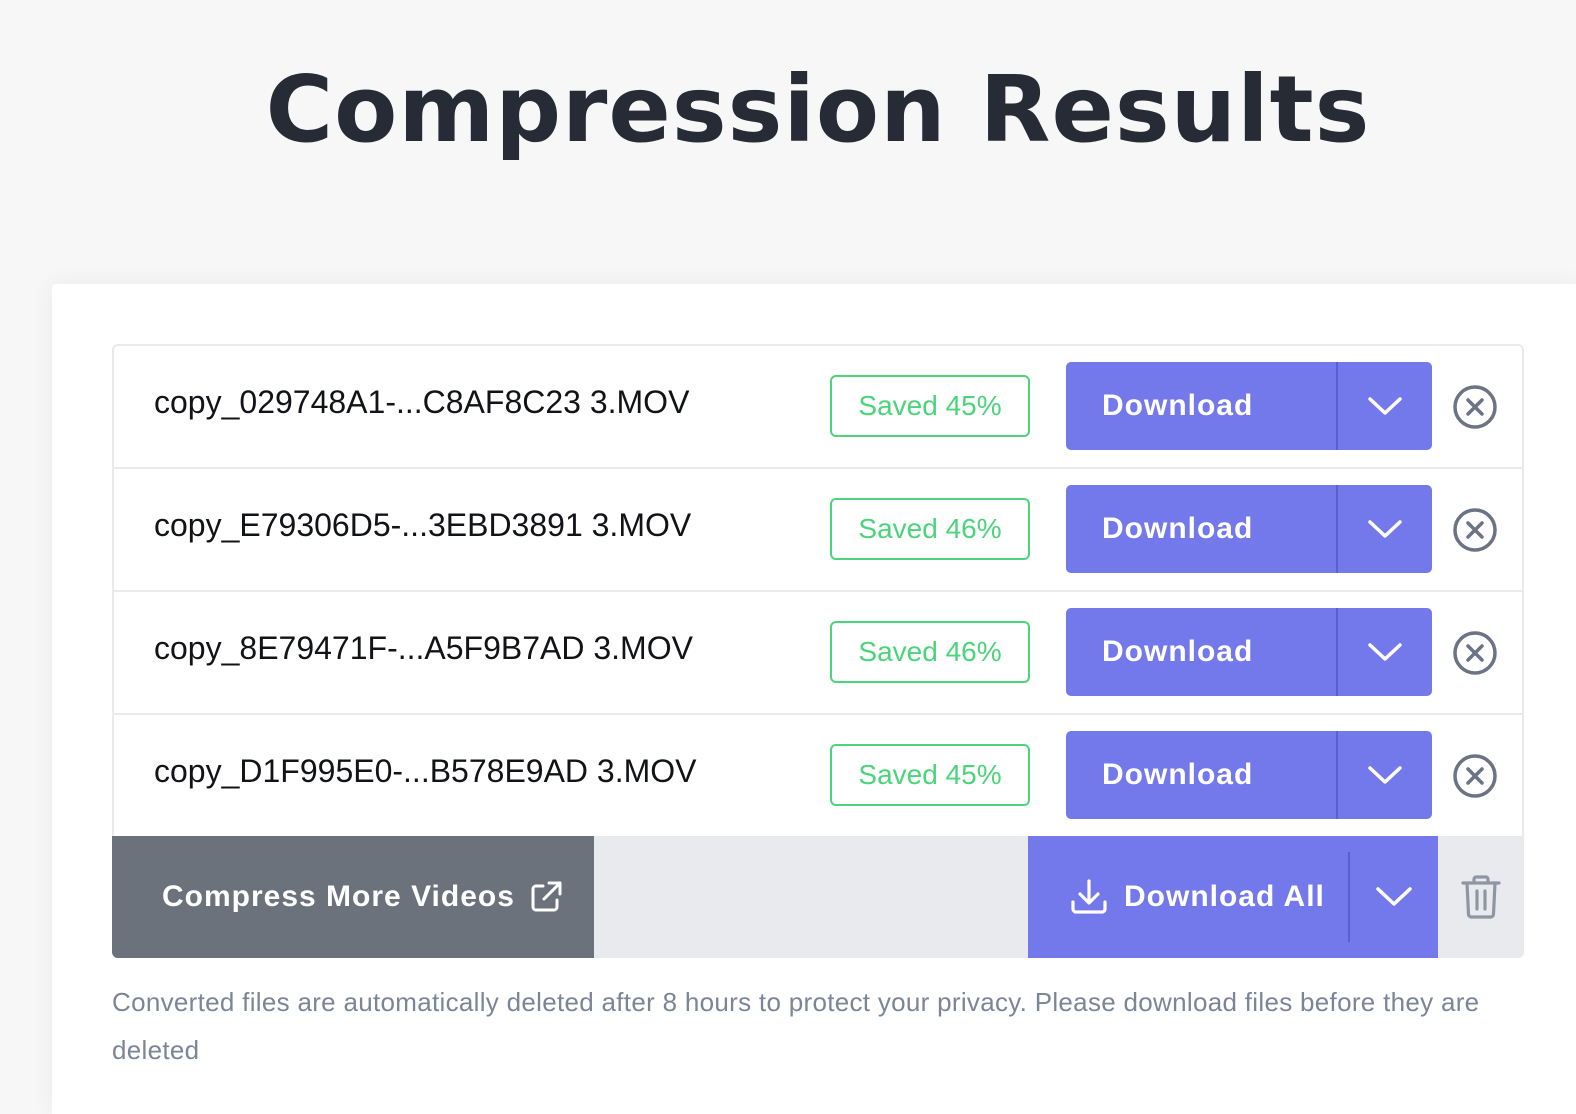 Image resolution: width=1576 pixels, height=1114 pixels. I want to click on file-name: copy_8E79471F-...A5F9B7AD 3.MOV, so click(423, 648).